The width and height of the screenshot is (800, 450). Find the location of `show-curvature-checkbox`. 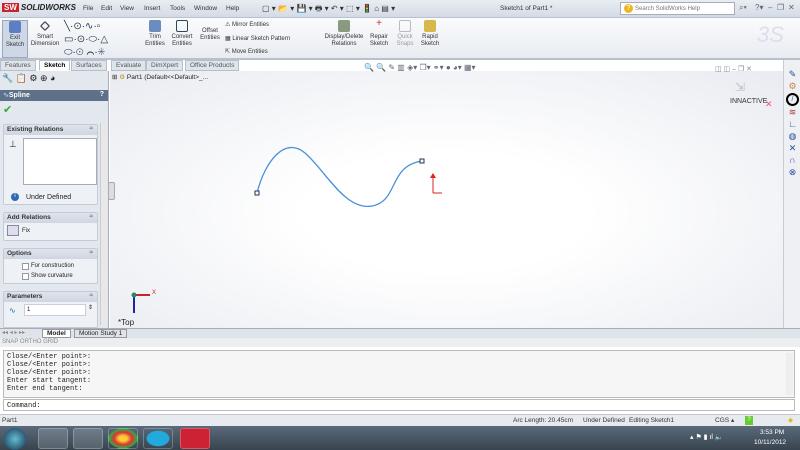

show-curvature-checkbox is located at coordinates (25, 276).